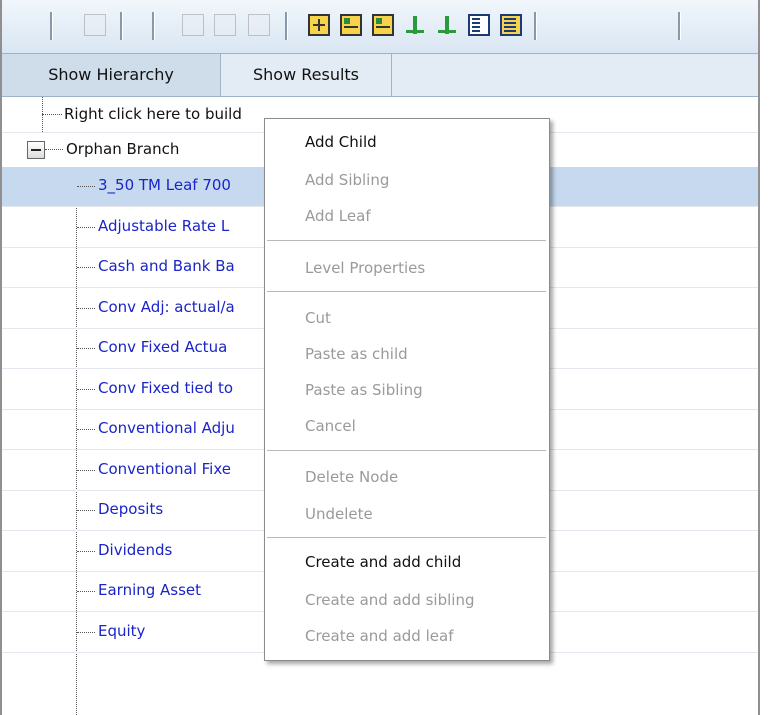 This screenshot has height=715, width=770. Describe the element at coordinates (164, 225) in the screenshot. I see `tree-leaf-label: Adjustable Rate L` at that location.